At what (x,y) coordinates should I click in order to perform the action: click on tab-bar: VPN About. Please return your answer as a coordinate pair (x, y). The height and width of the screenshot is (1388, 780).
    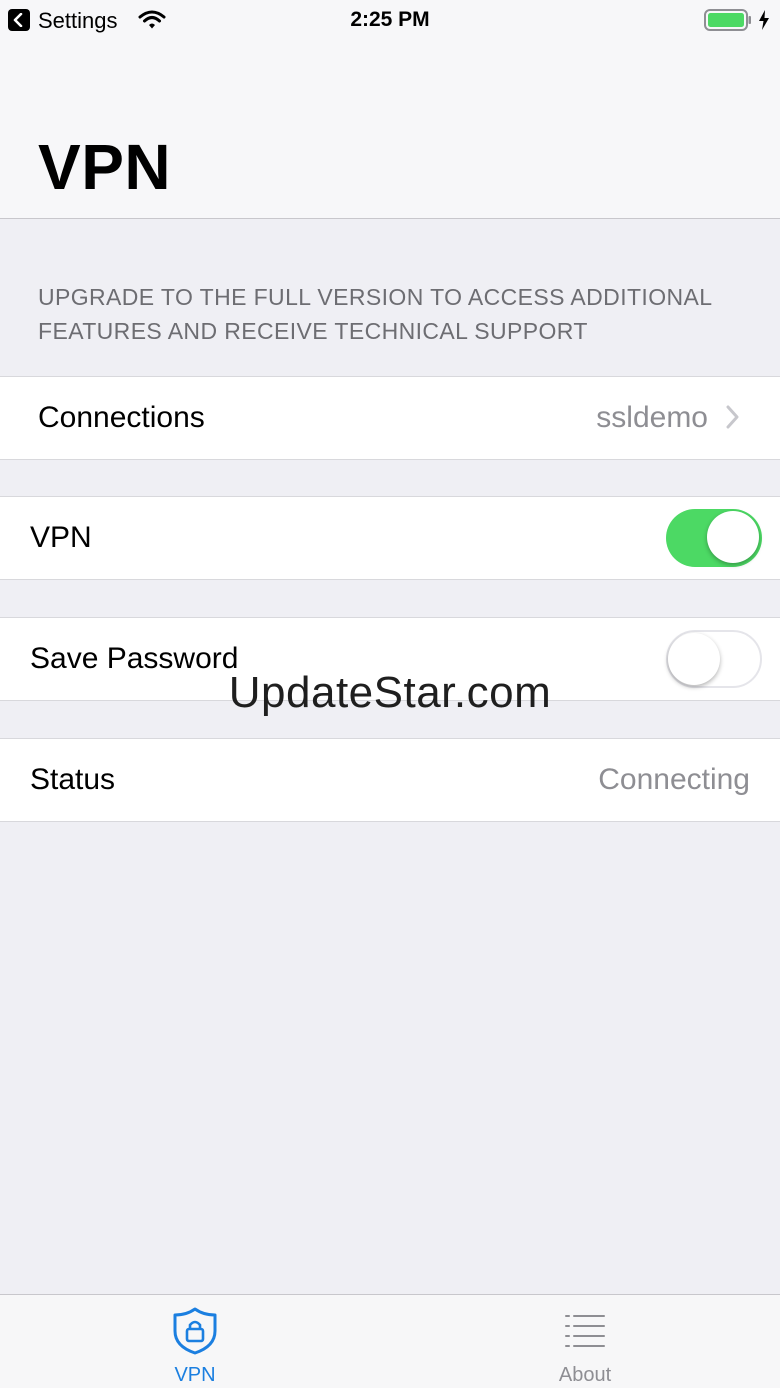
    Looking at the image, I should click on (390, 1341).